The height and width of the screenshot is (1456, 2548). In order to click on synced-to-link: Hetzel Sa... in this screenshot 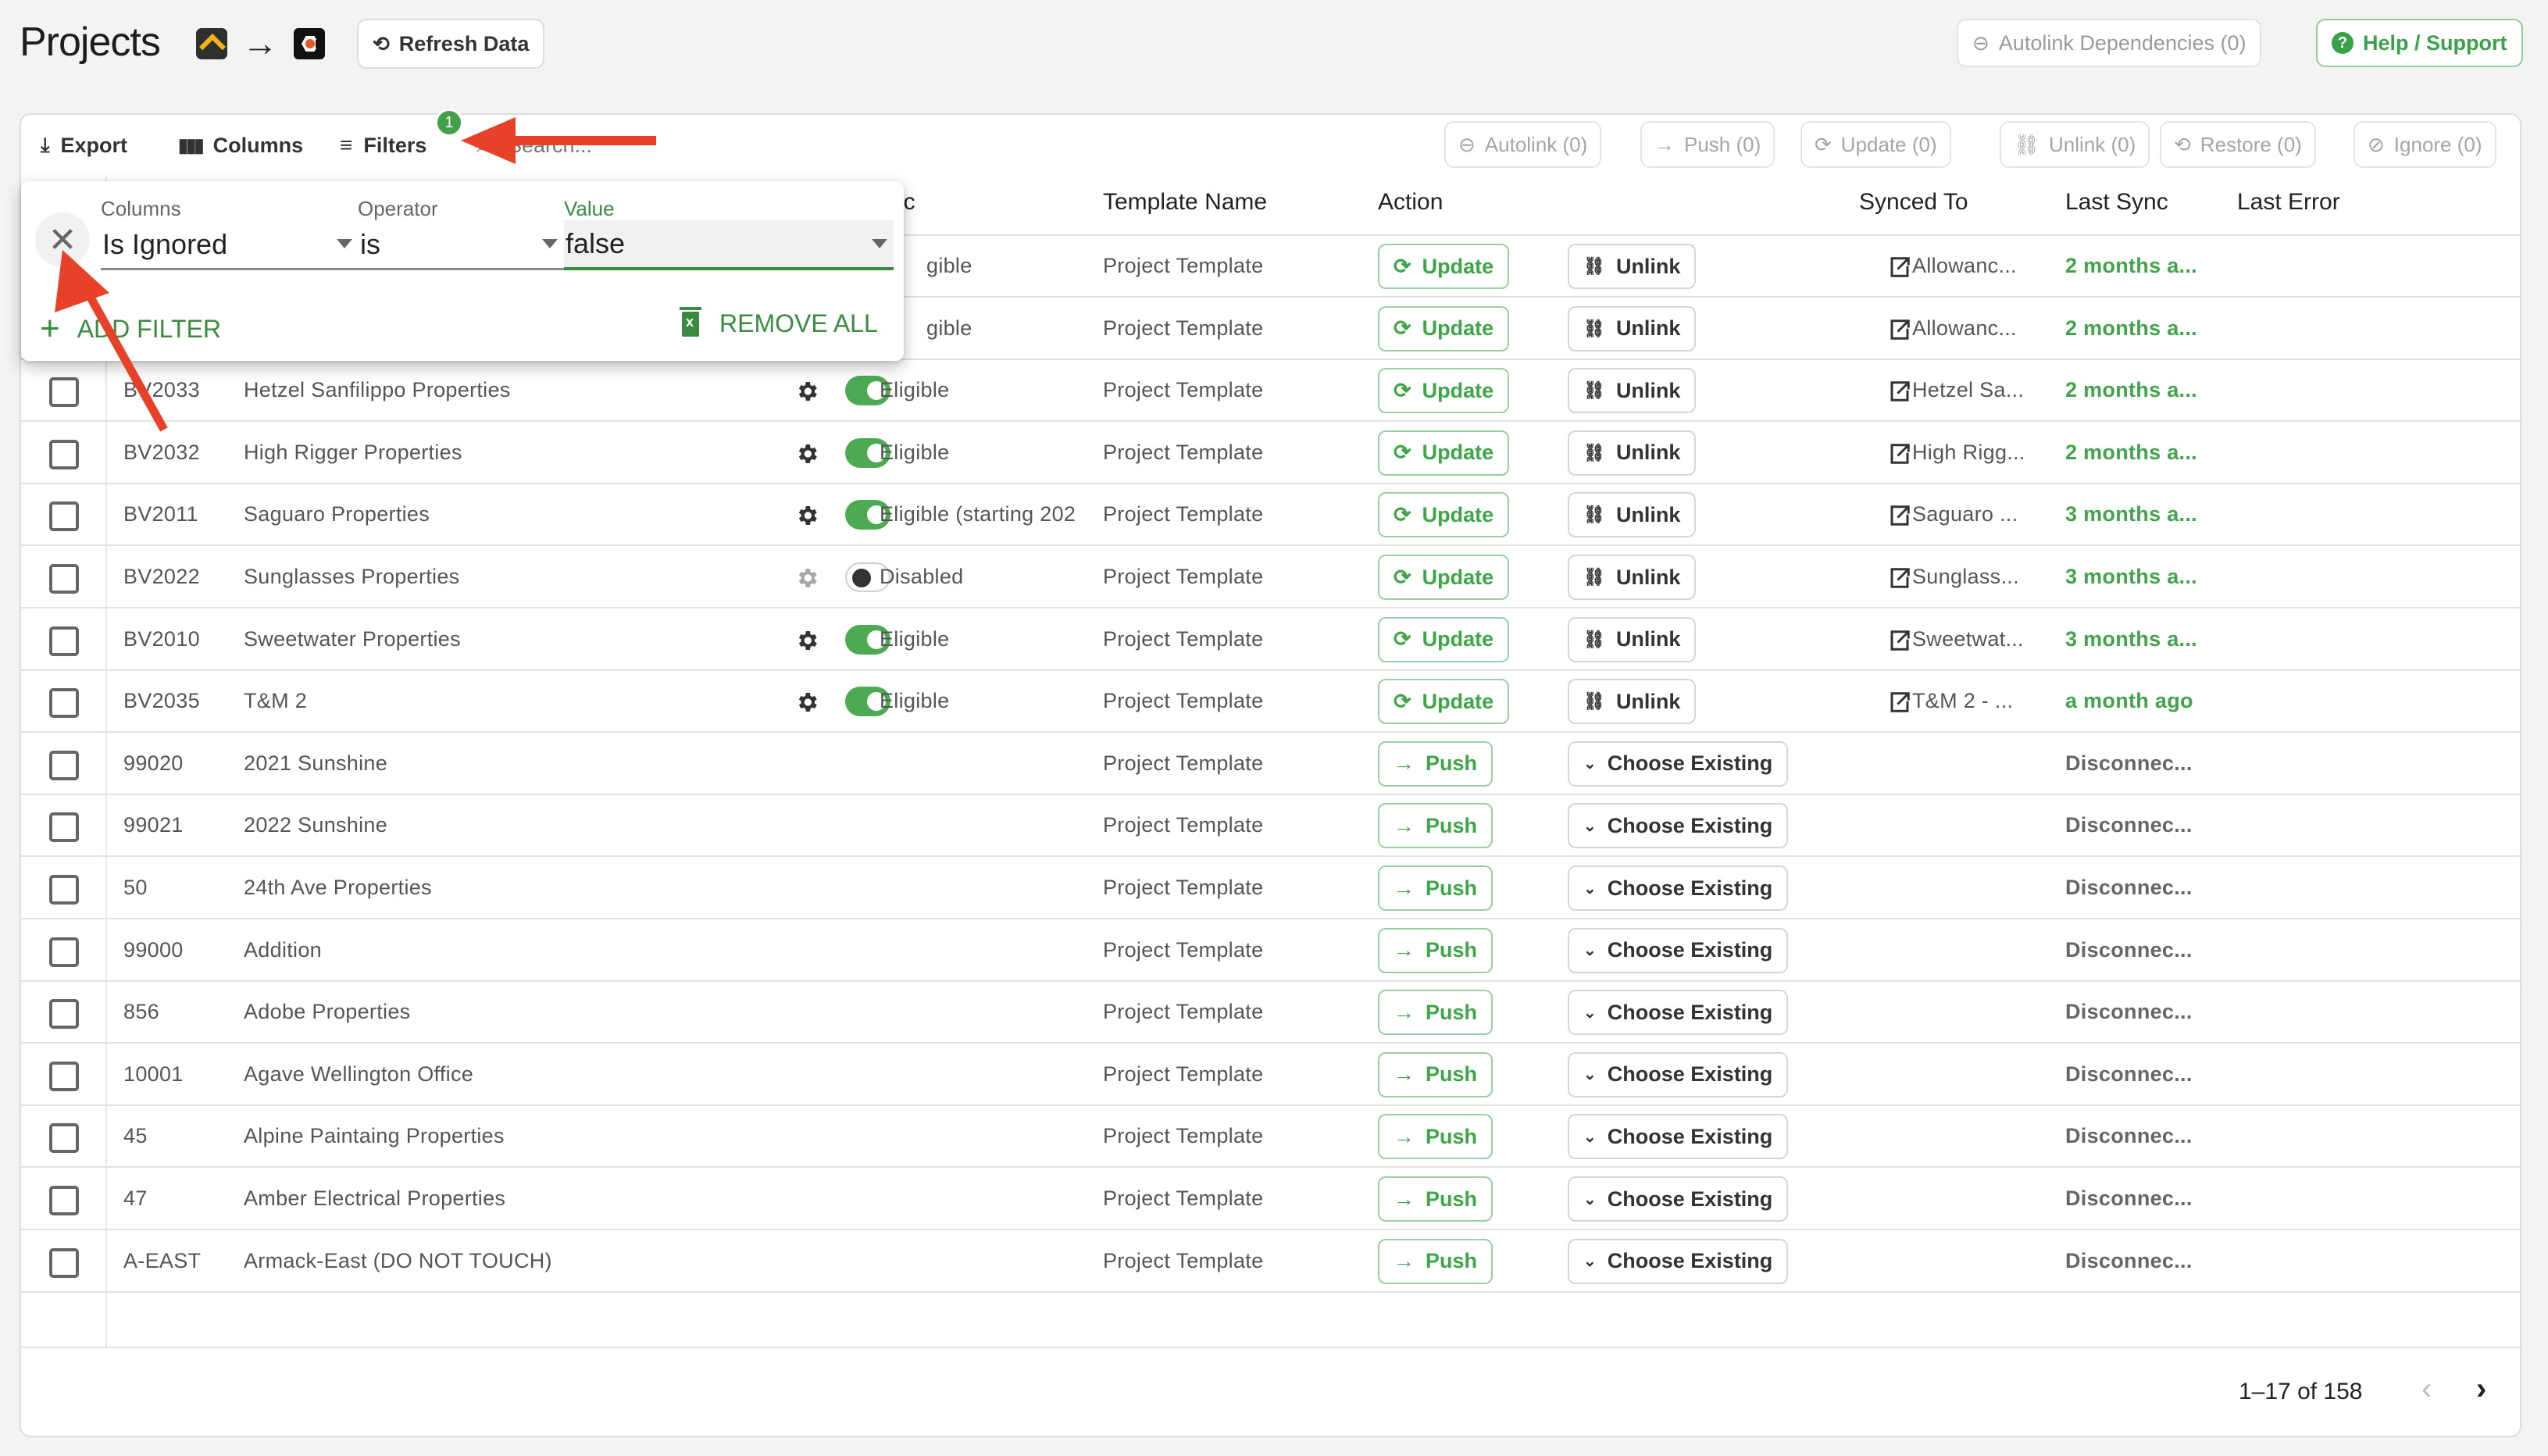, I will do `click(1968, 390)`.